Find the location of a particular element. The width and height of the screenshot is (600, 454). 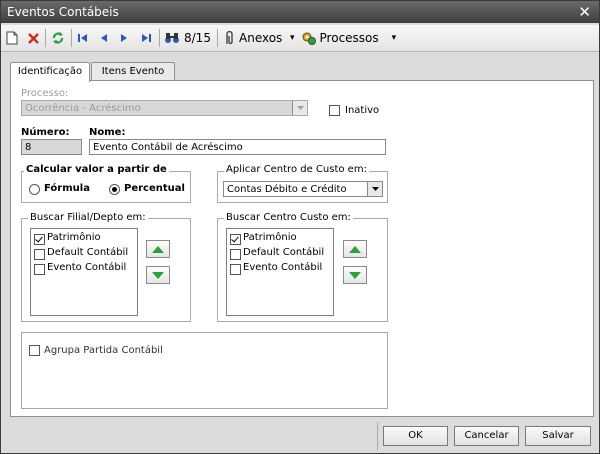

processo-label: Processo: is located at coordinates (45, 93).